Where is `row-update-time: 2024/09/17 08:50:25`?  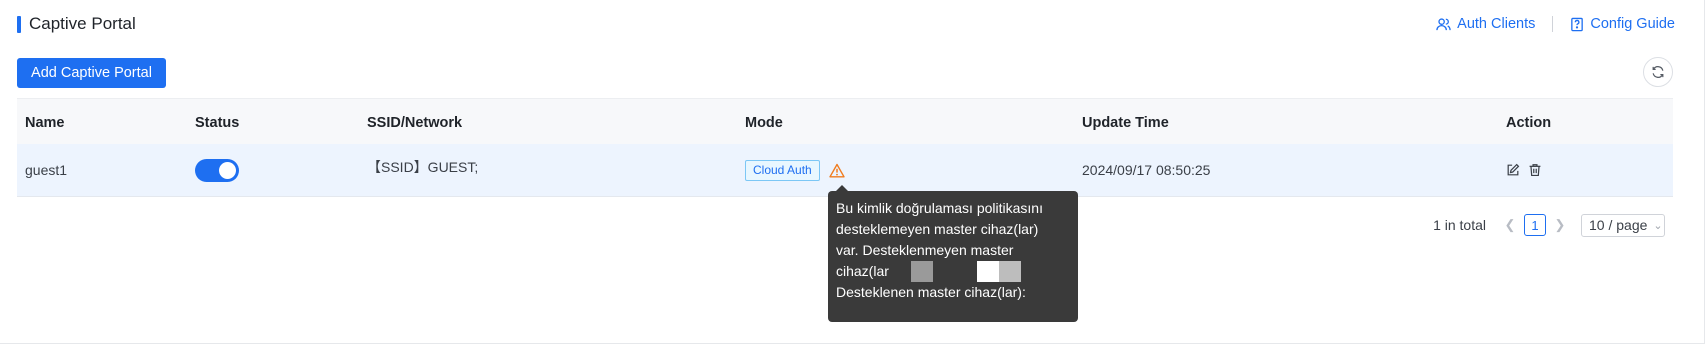
row-update-time: 2024/09/17 08:50:25 is located at coordinates (1146, 170).